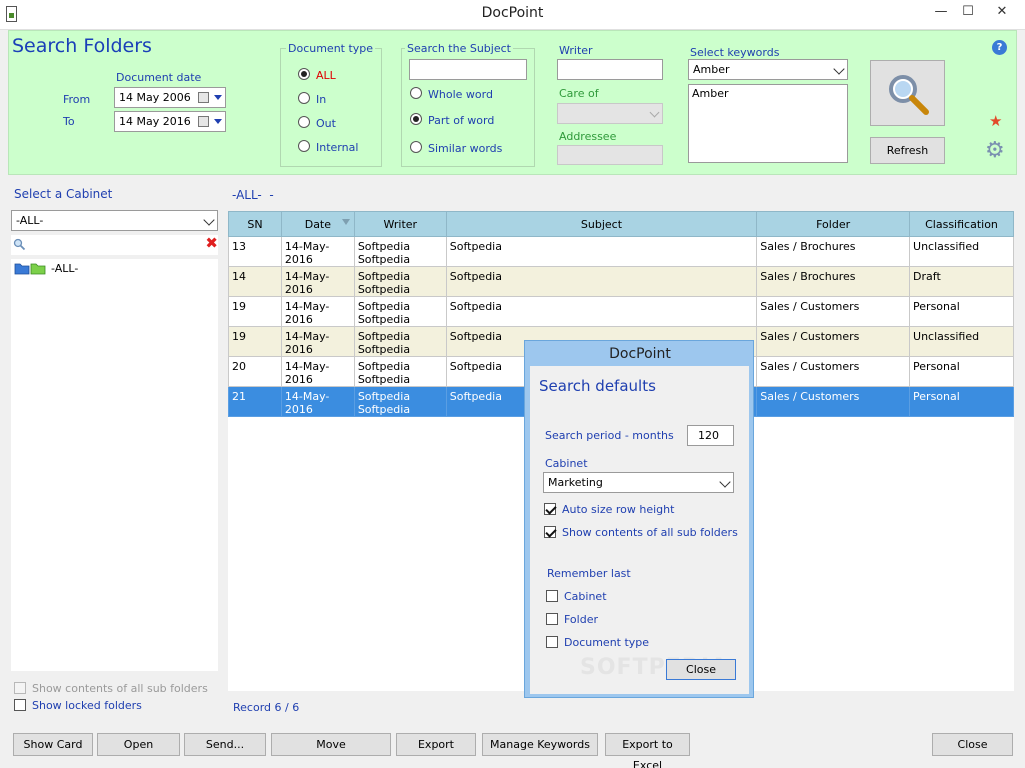 The width and height of the screenshot is (1025, 768). Describe the element at coordinates (326, 75) in the screenshot. I see `doctype-all-label: ALL` at that location.